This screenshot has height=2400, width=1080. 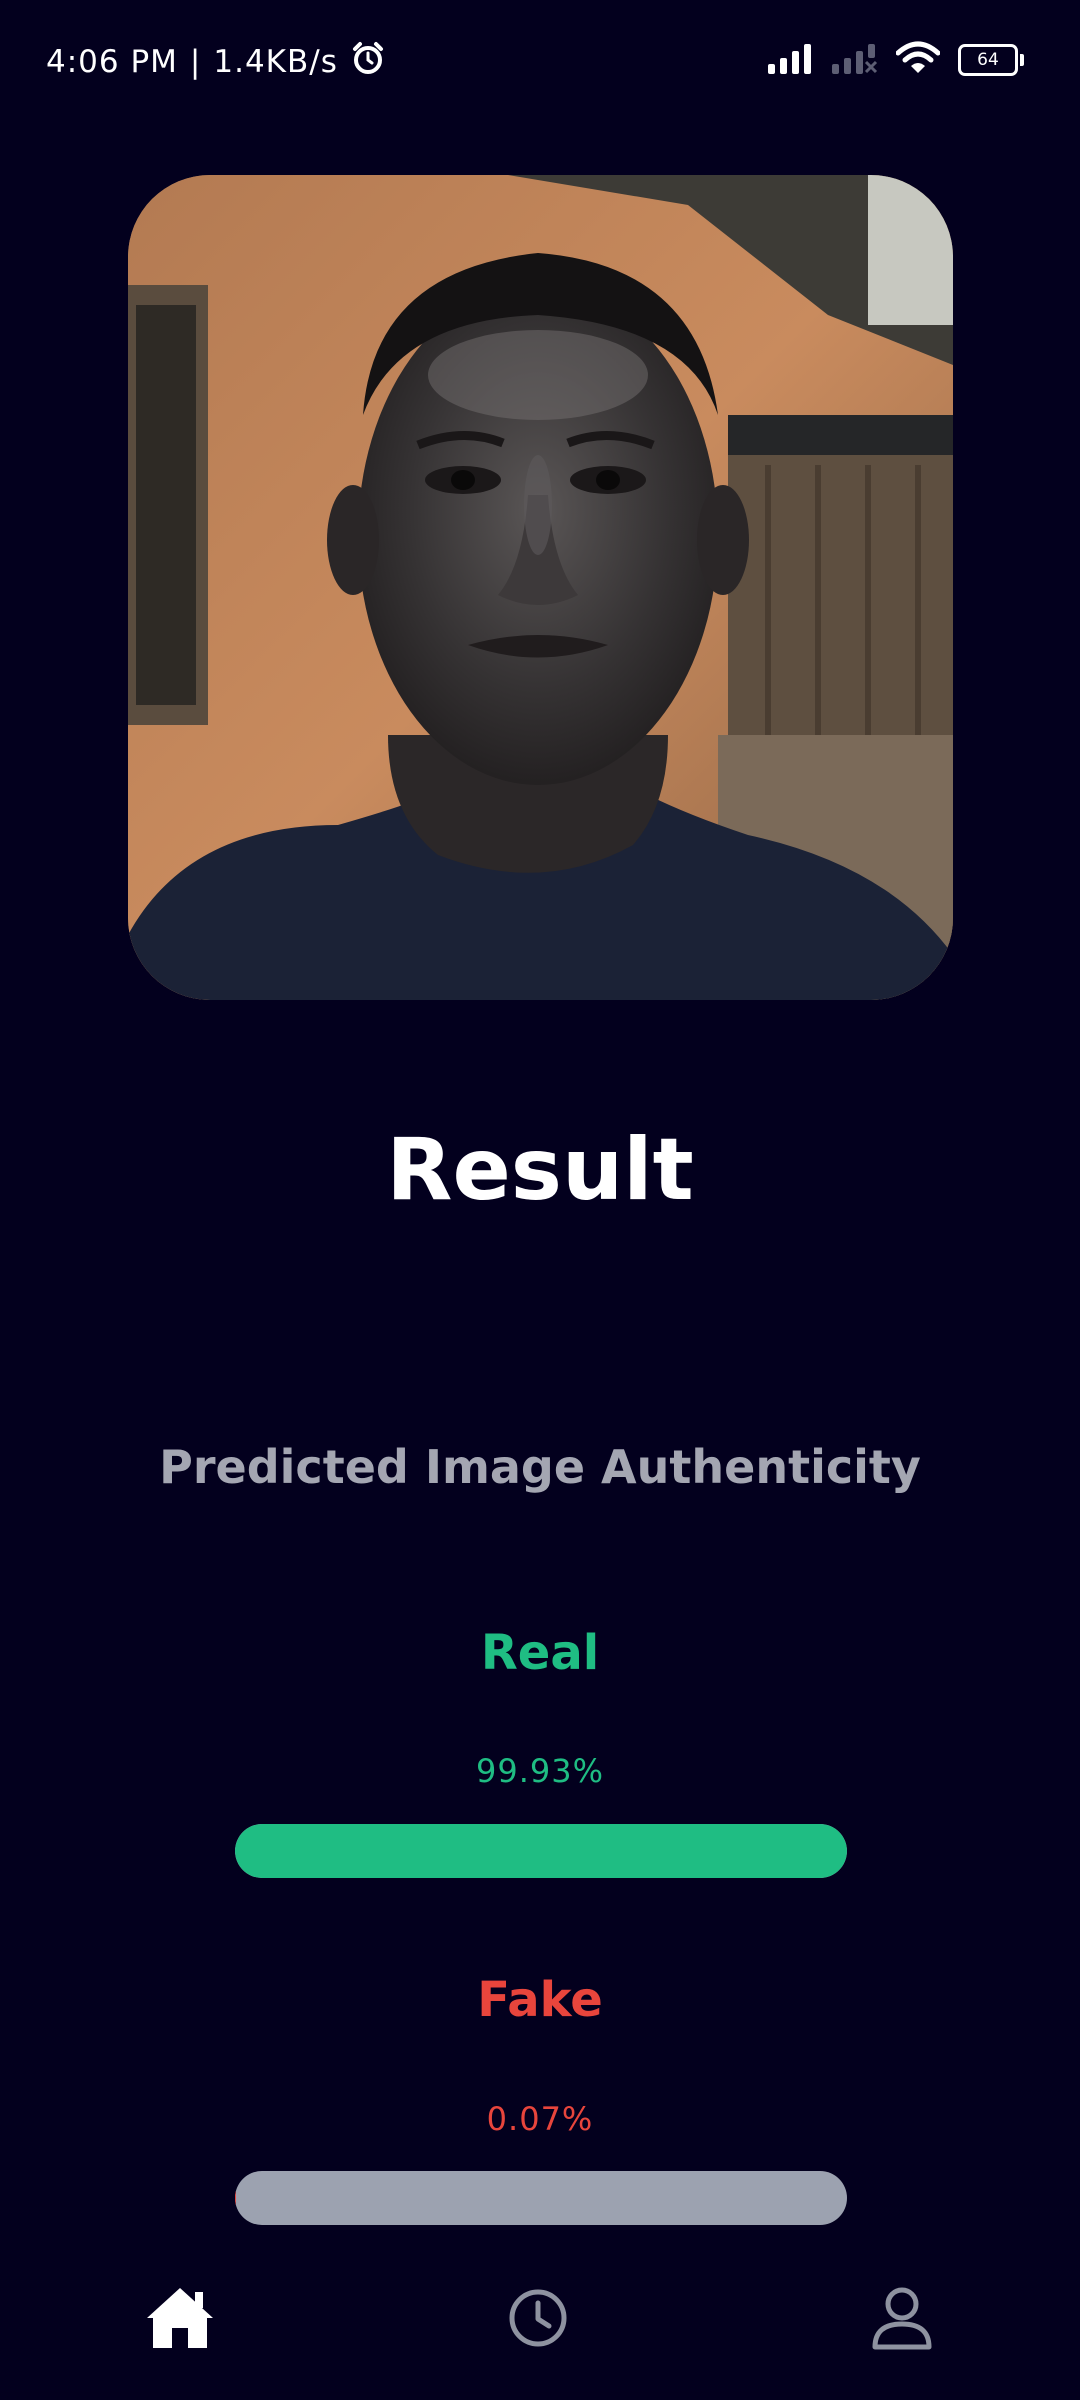 I want to click on real-progress-fill, so click(x=541, y=1851).